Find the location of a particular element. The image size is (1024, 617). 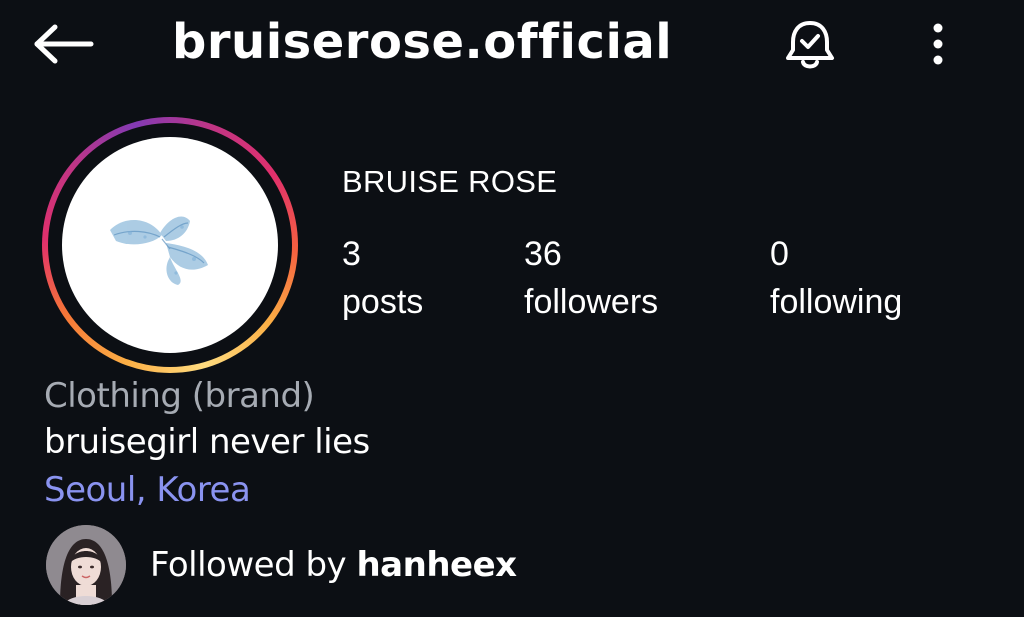

following-stat: 0 following is located at coordinates (836, 280).